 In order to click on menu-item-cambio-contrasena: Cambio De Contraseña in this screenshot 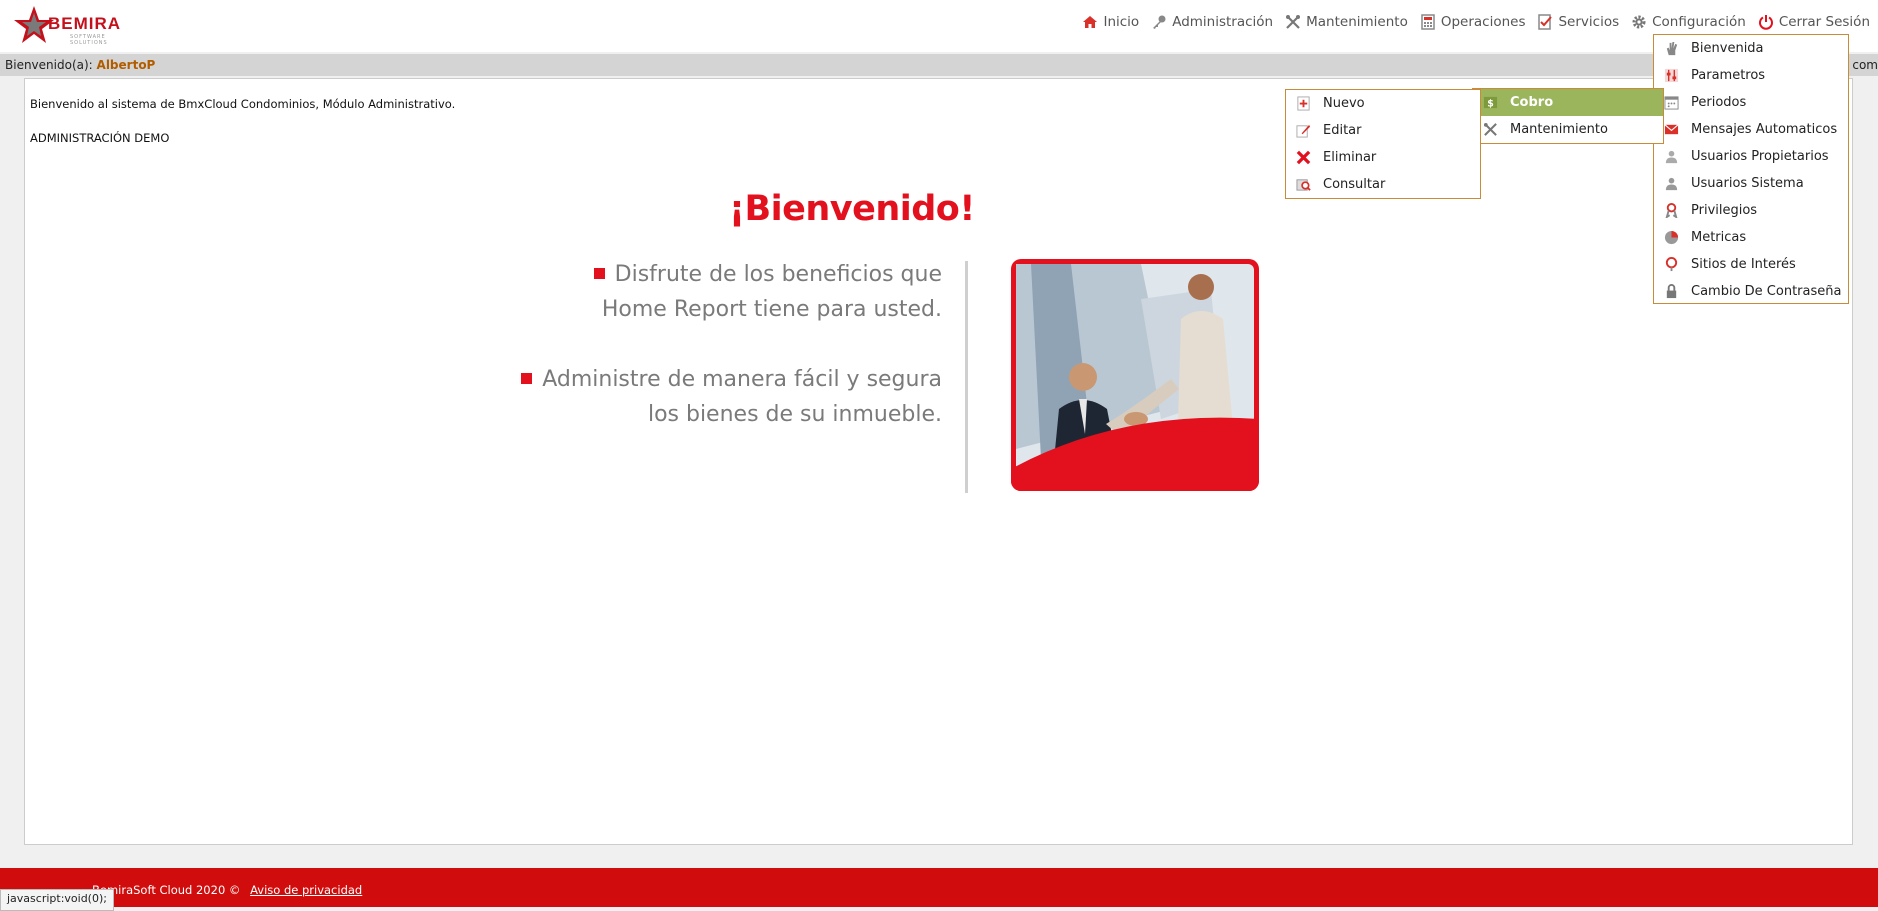, I will do `click(1751, 291)`.